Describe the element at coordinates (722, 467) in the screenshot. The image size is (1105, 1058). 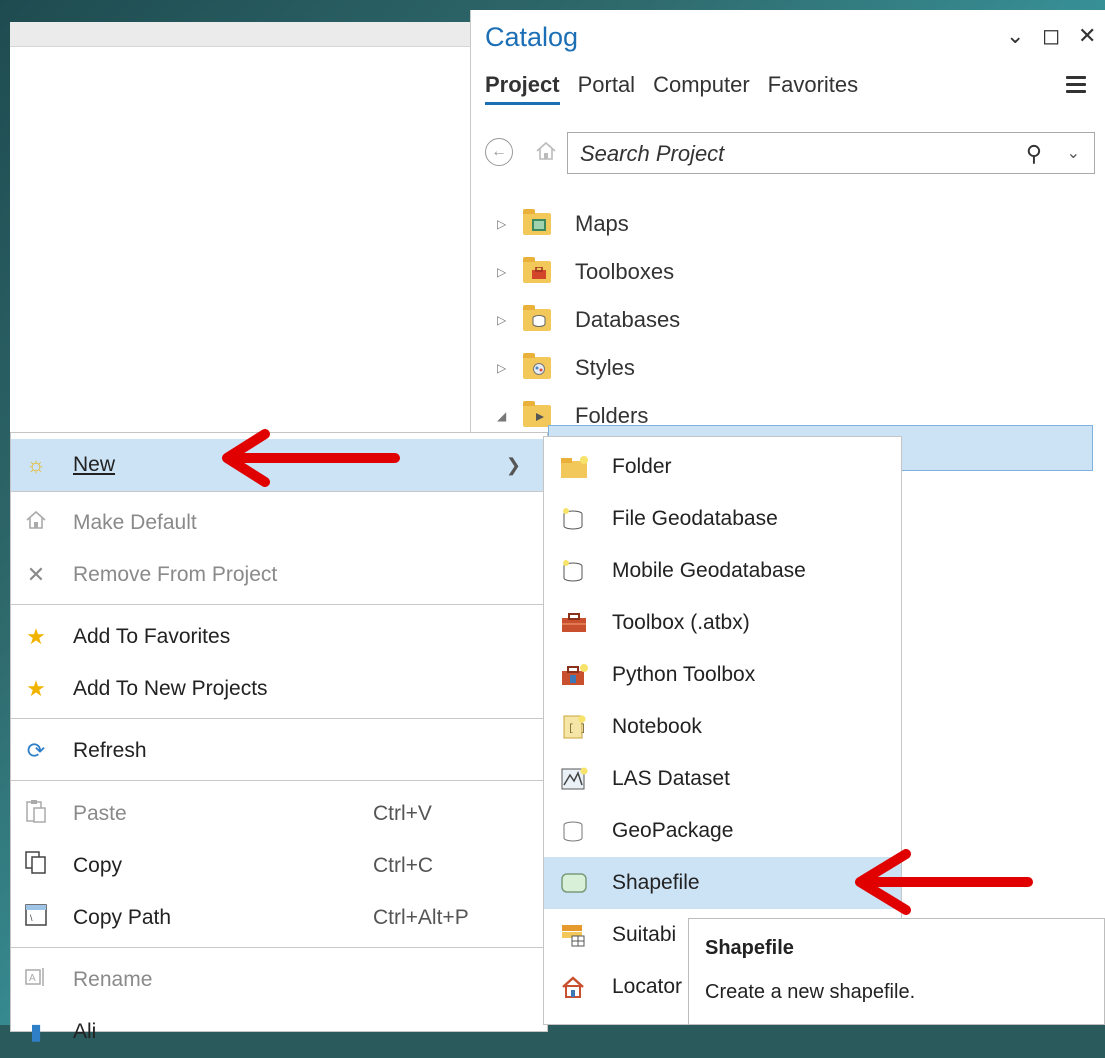
I see `submenu-item-folder: Folder` at that location.